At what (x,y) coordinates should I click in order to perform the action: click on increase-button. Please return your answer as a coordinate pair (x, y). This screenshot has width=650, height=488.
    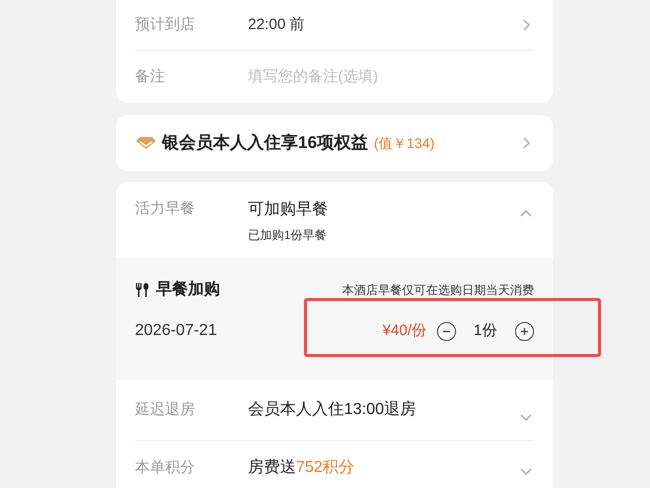
    Looking at the image, I should click on (524, 331).